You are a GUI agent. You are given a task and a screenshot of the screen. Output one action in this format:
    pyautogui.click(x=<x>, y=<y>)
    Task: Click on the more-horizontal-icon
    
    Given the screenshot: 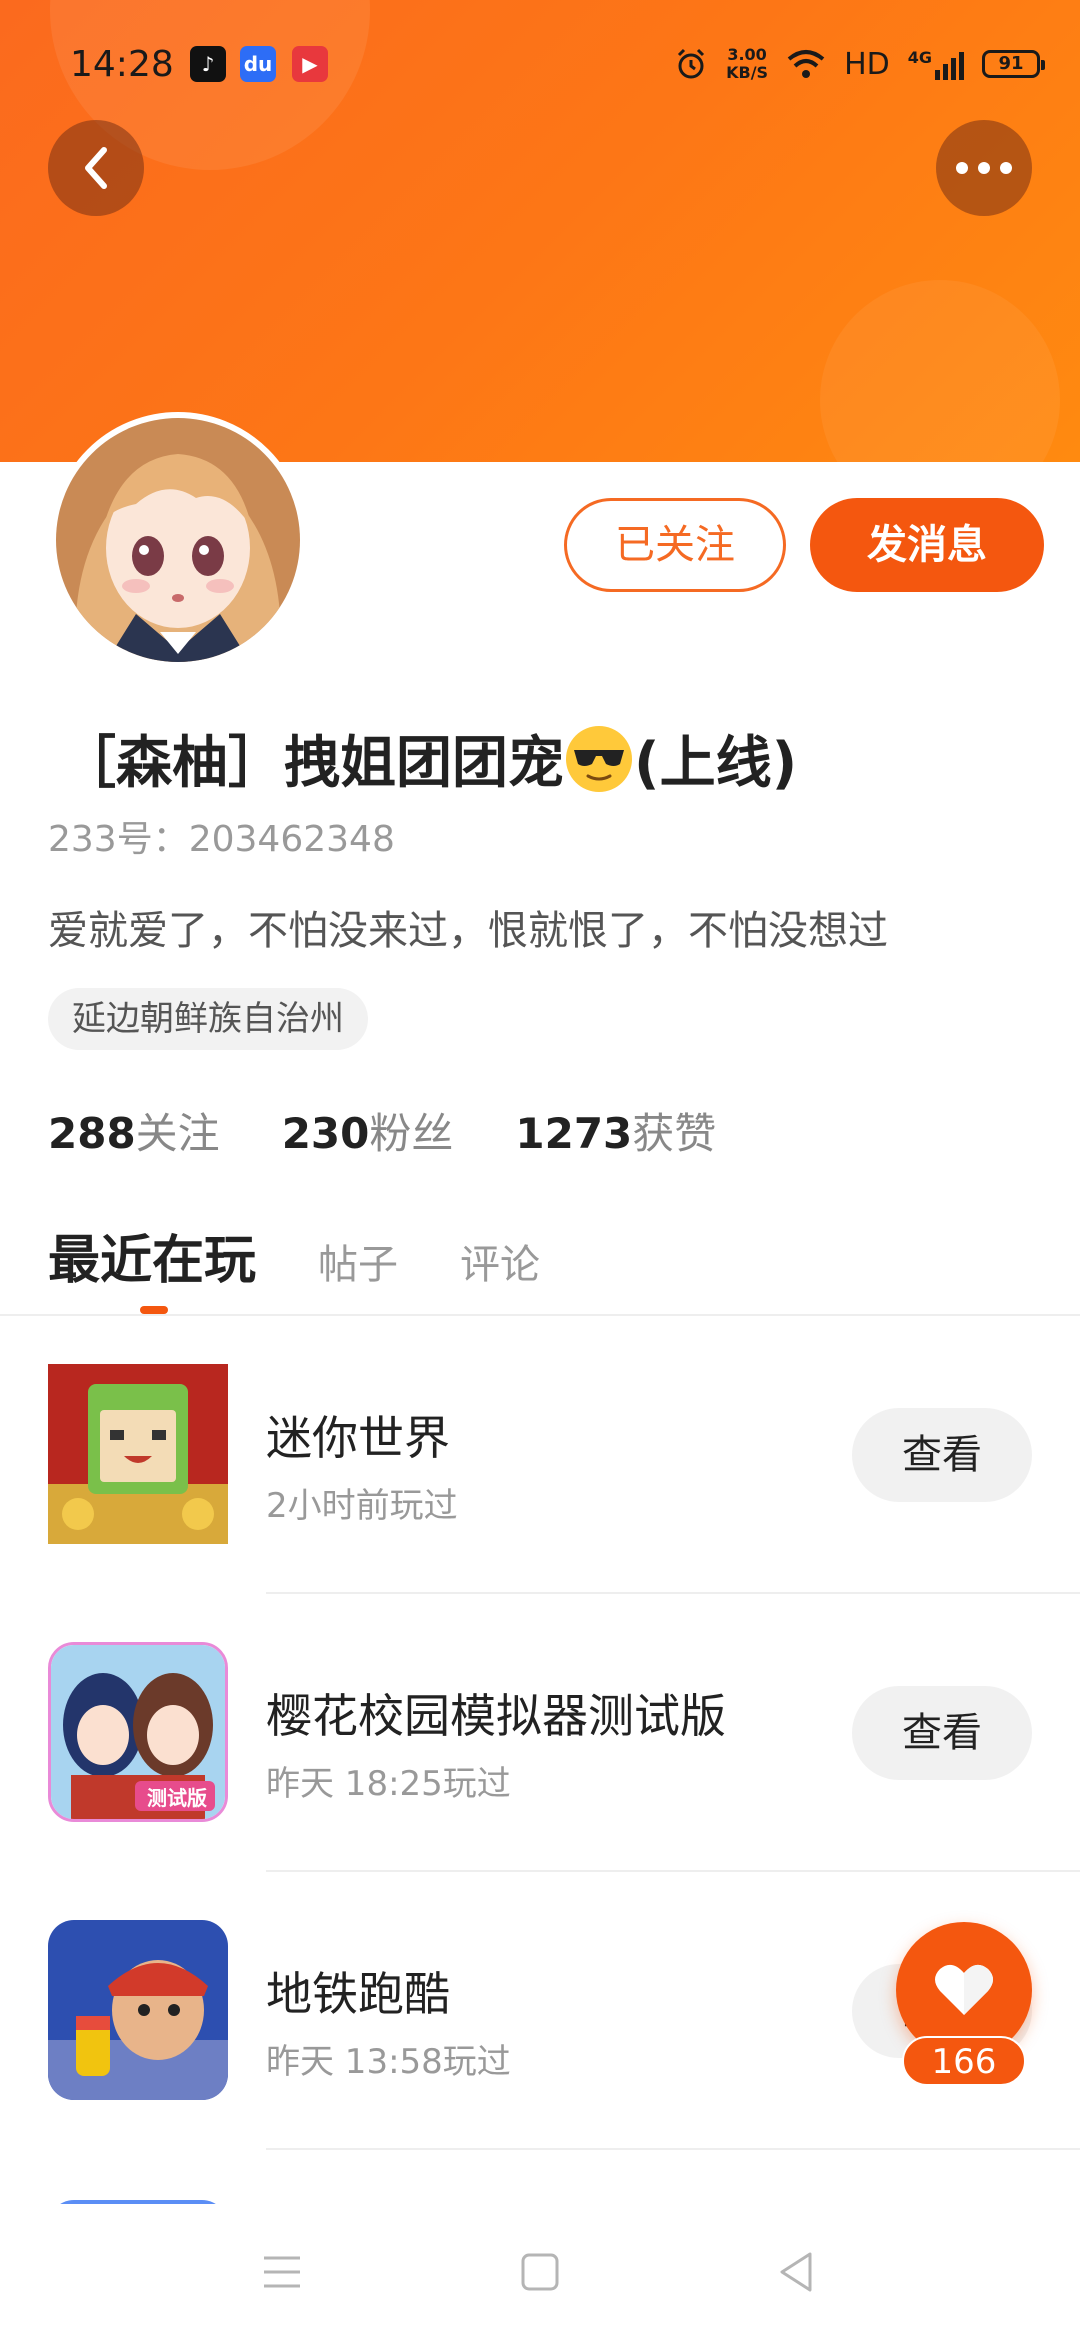 What is the action you would take?
    pyautogui.click(x=984, y=168)
    